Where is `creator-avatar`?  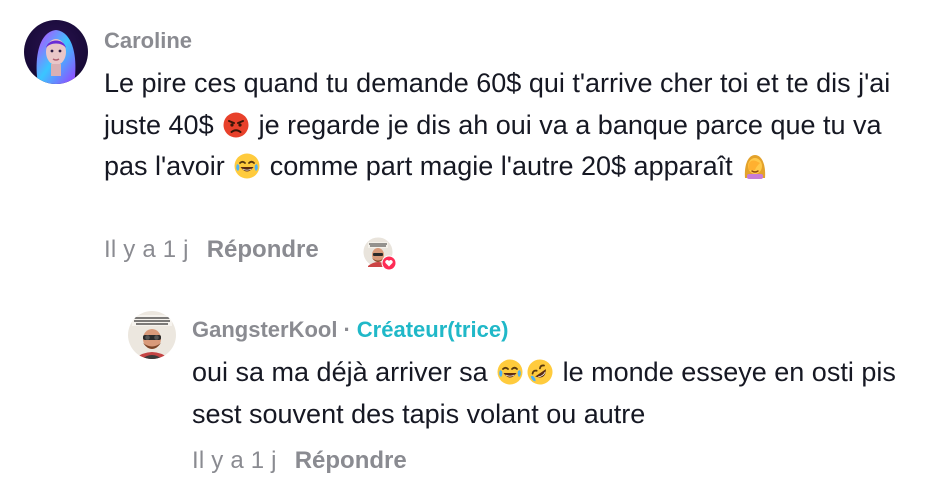
creator-avatar is located at coordinates (152, 335).